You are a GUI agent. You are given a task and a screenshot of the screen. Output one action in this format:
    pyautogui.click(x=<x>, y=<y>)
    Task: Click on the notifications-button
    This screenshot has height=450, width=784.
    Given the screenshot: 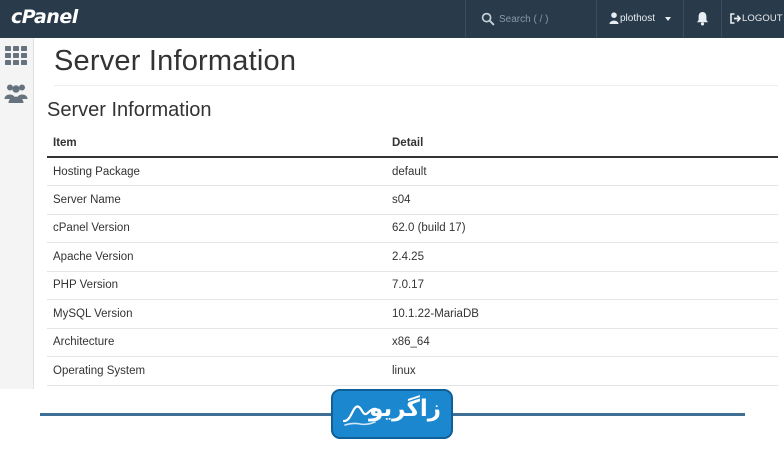 What is the action you would take?
    pyautogui.click(x=703, y=19)
    